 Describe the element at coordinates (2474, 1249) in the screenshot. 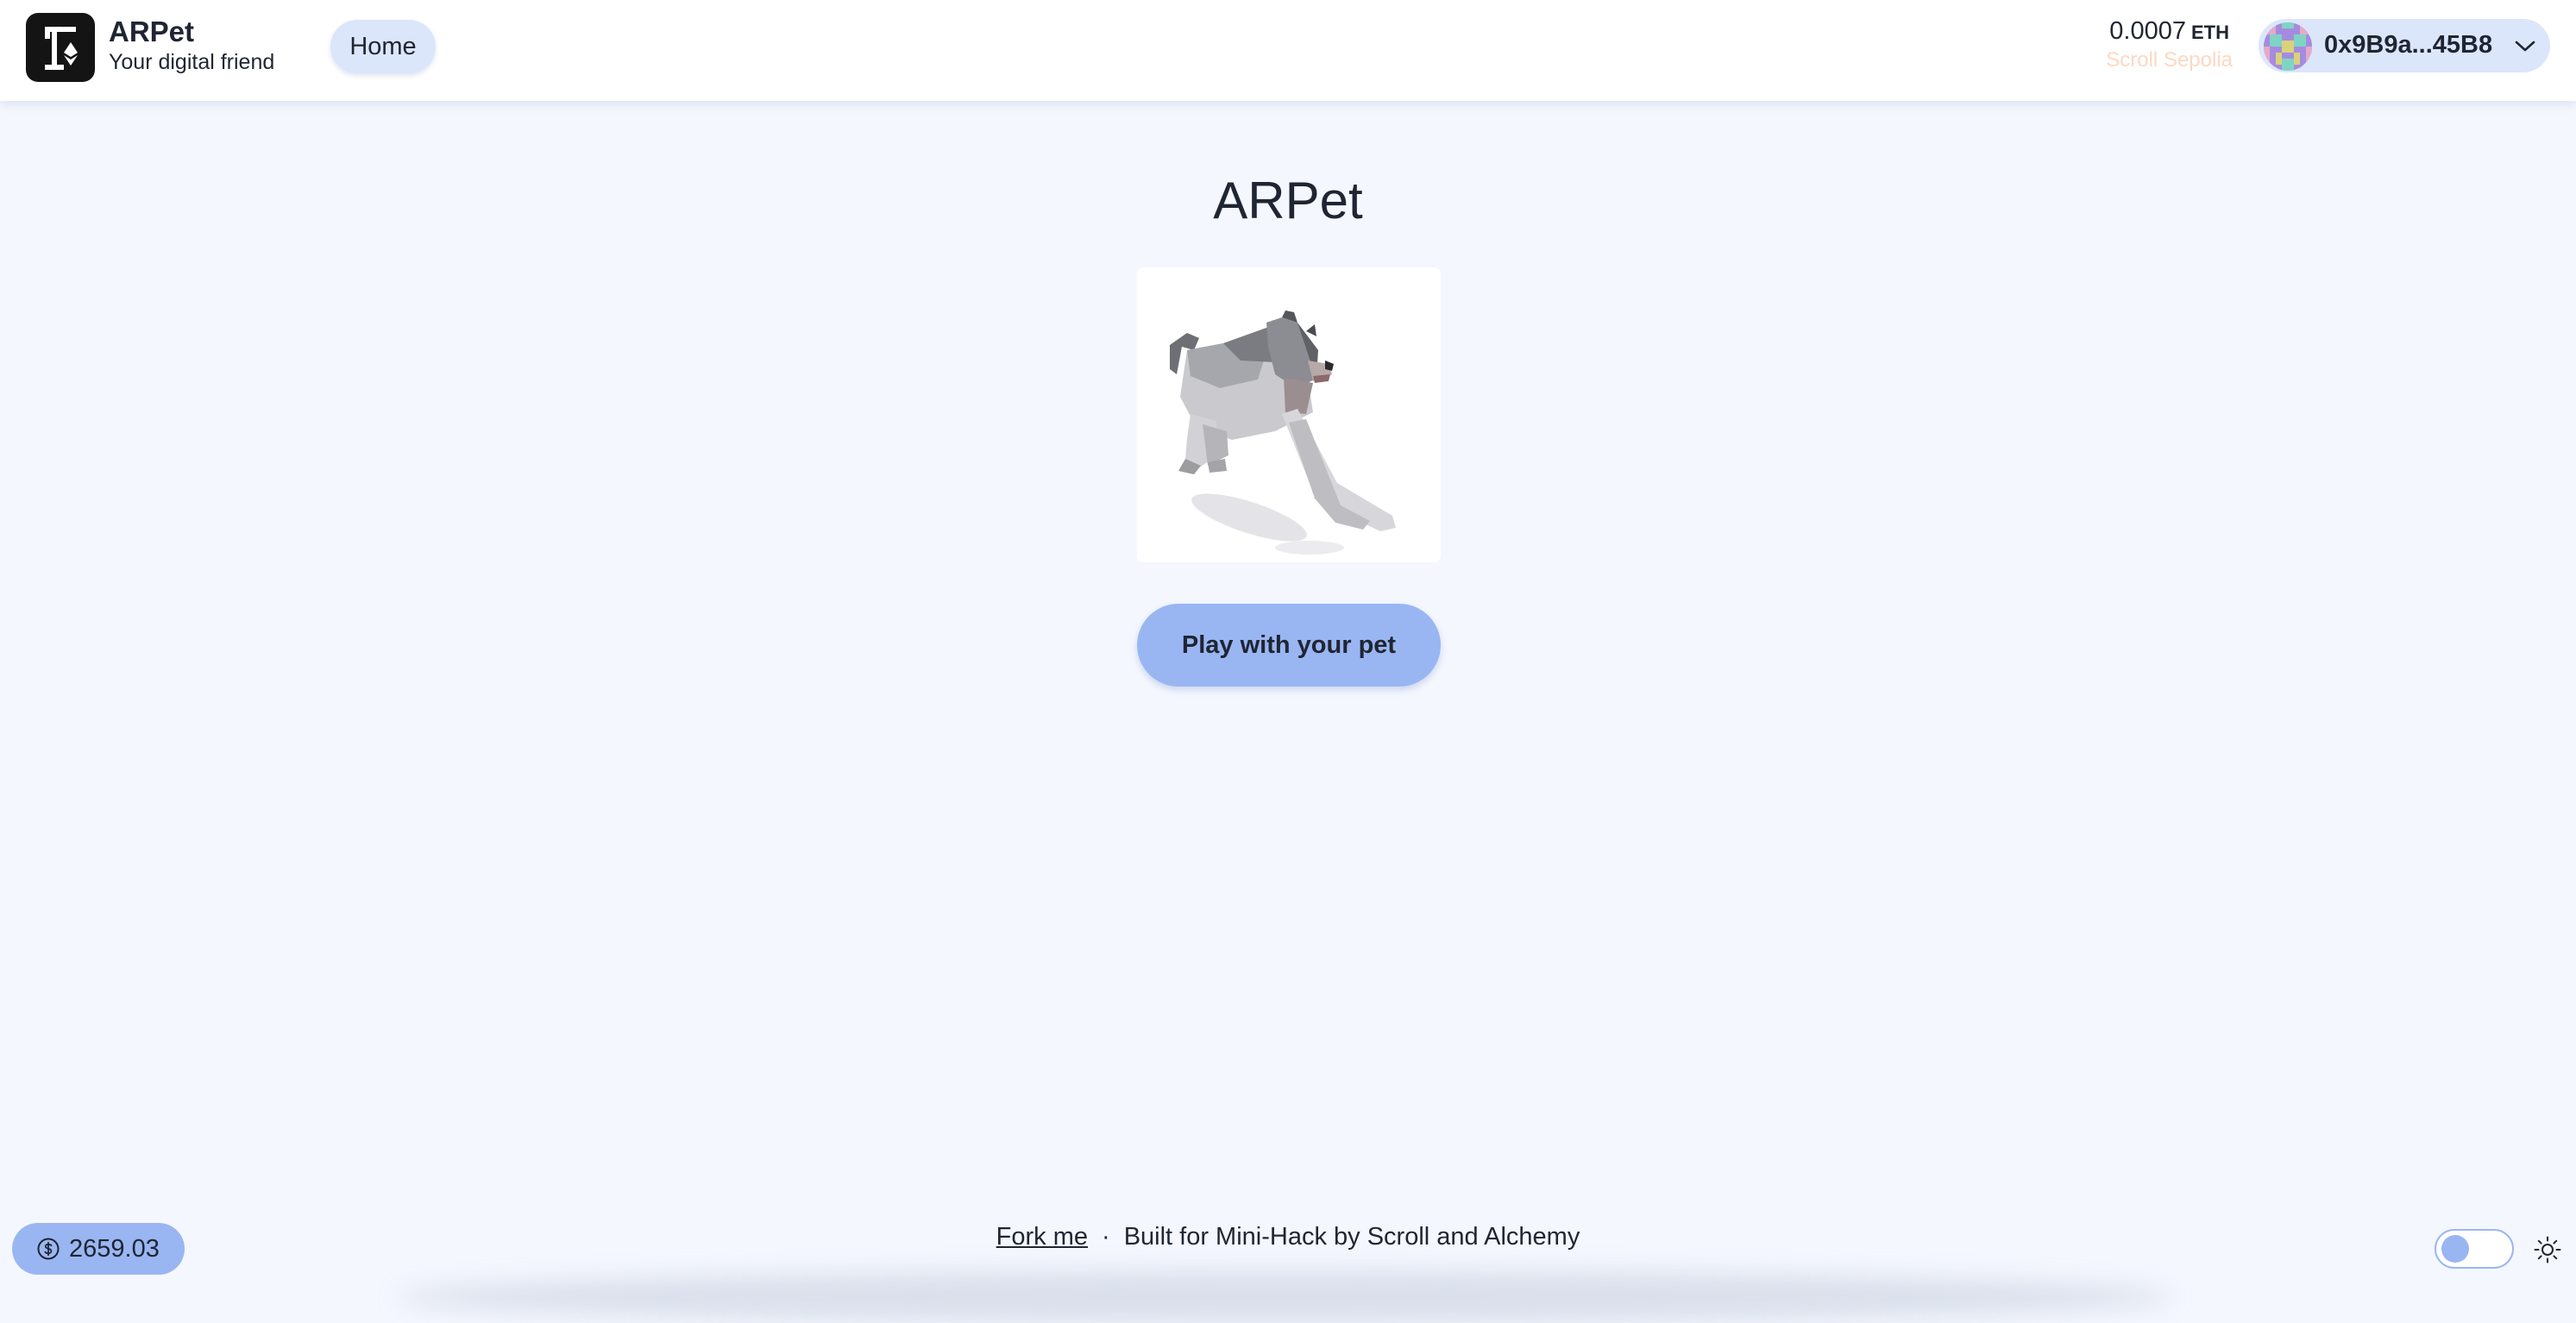

I see `theme-toggle-switch` at that location.